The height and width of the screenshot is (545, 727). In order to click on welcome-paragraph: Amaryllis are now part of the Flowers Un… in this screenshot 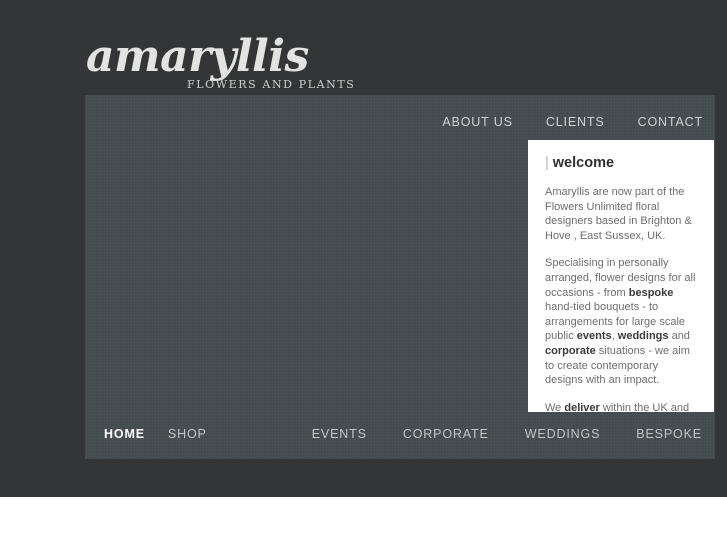, I will do `click(621, 214)`.